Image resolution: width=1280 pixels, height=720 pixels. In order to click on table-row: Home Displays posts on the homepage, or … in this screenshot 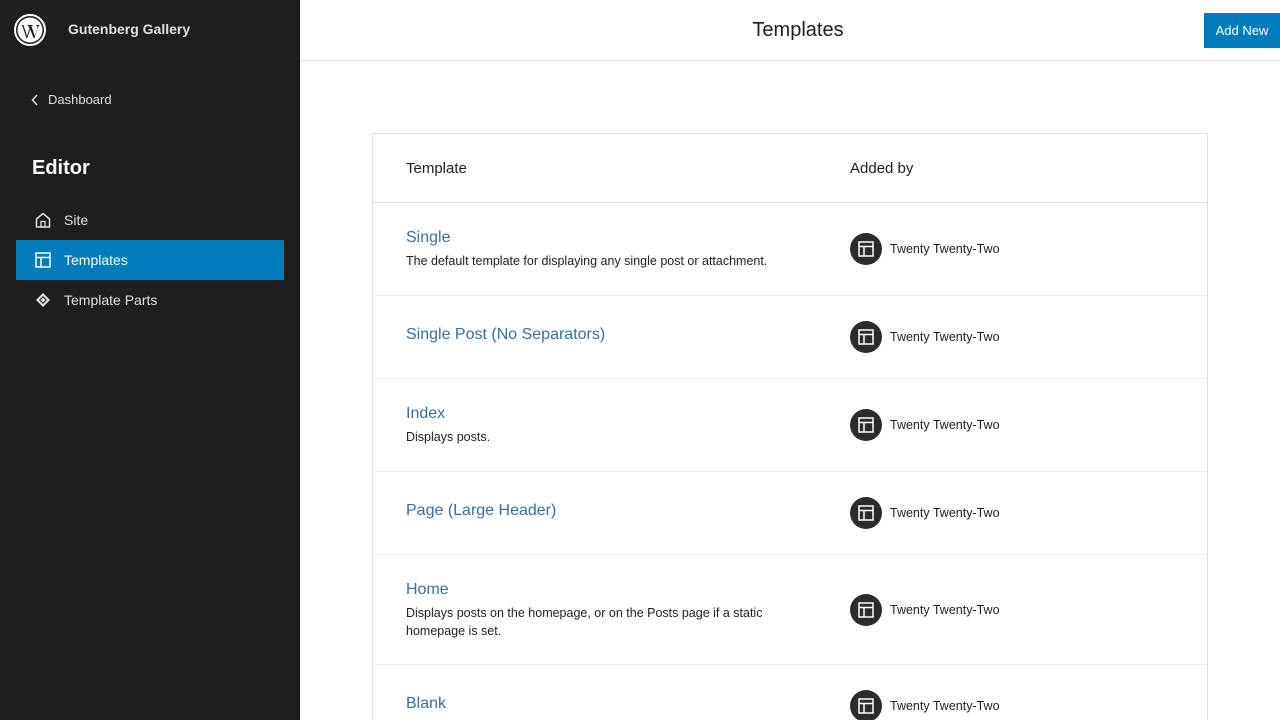, I will do `click(790, 610)`.